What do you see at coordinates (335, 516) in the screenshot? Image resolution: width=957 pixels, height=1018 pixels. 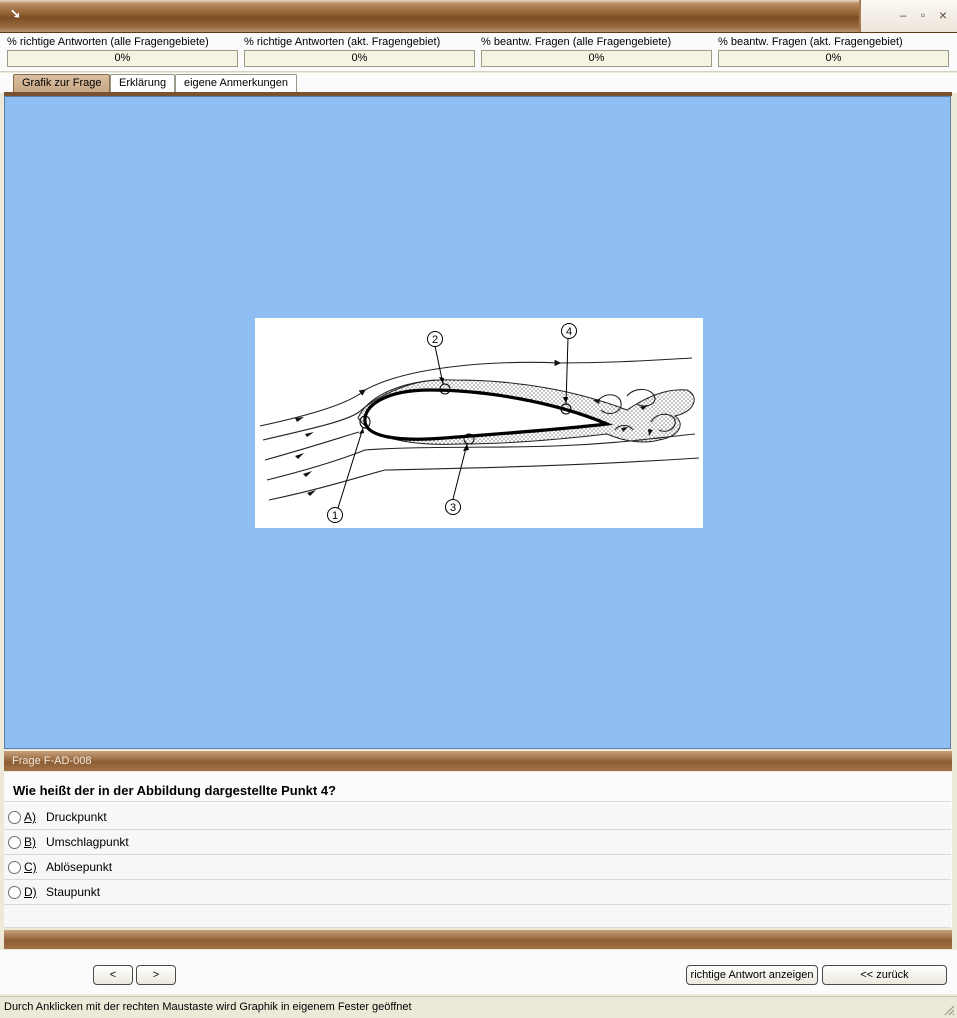 I see `callout-1: 1` at bounding box center [335, 516].